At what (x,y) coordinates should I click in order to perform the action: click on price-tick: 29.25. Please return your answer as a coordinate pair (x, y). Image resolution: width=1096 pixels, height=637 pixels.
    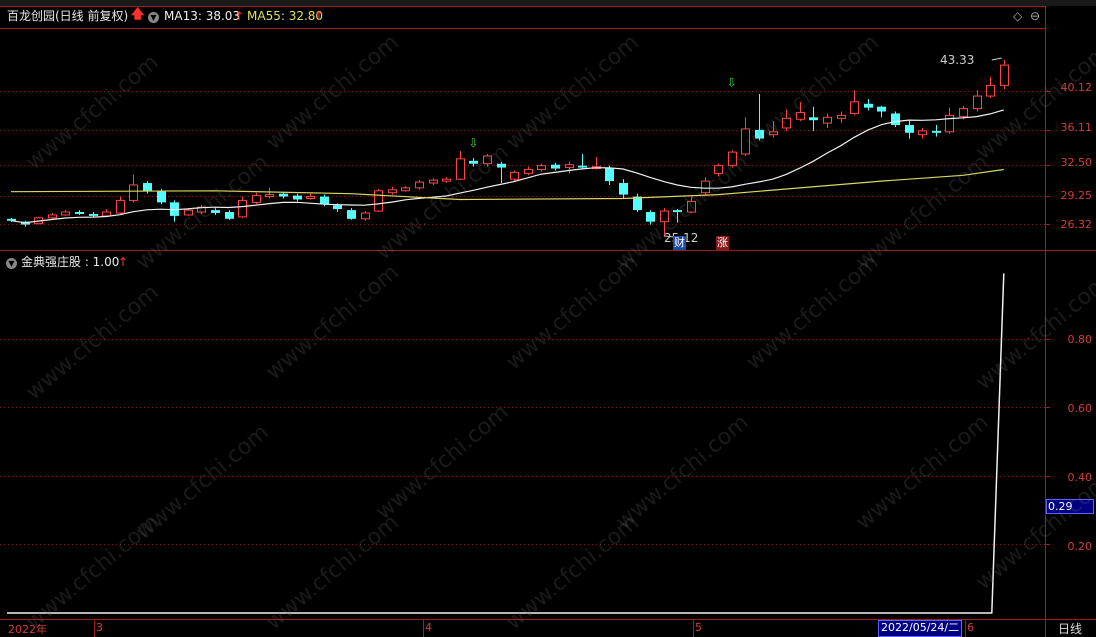
    Looking at the image, I should click on (1076, 195).